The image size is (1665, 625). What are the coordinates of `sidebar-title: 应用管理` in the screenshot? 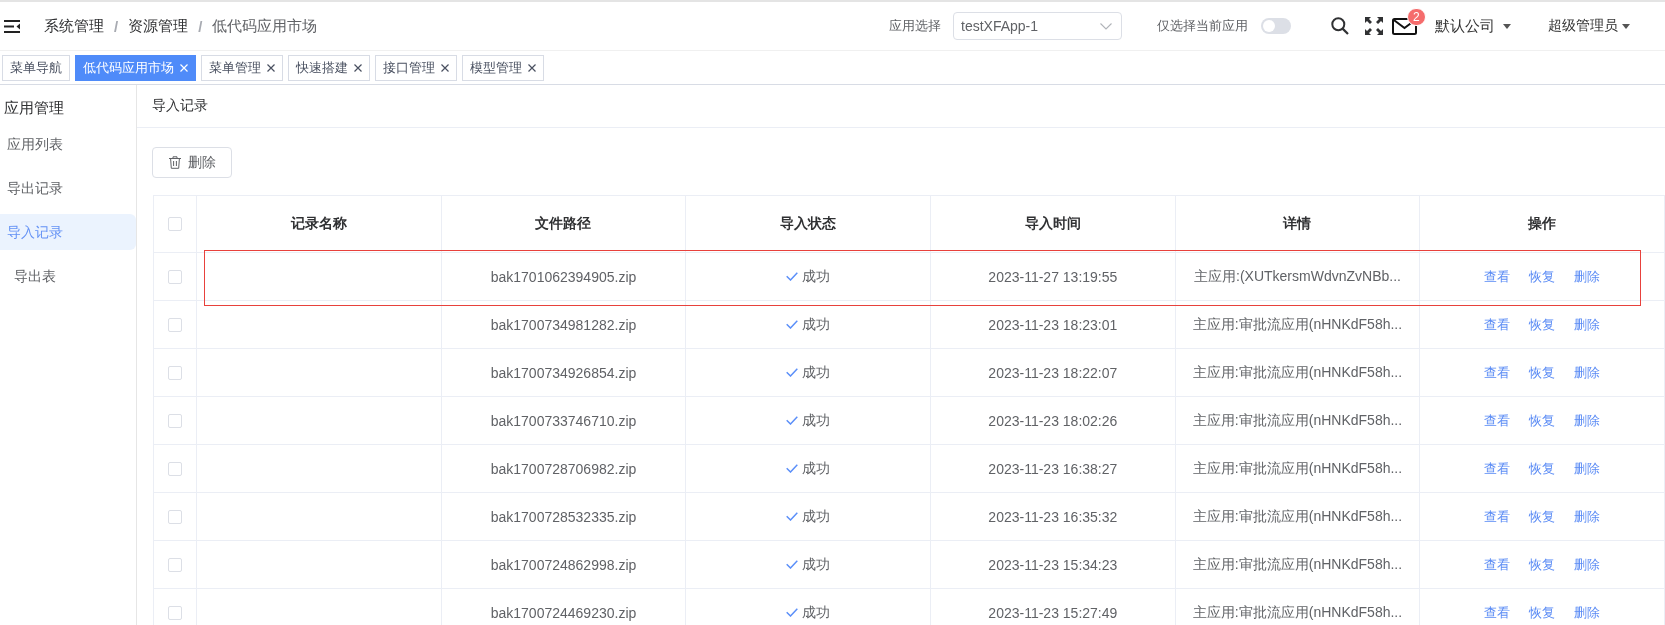 It's located at (34, 108).